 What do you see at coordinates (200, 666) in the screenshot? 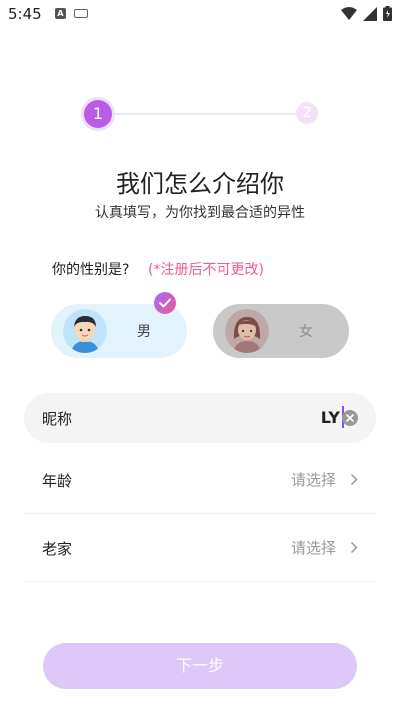
I see `next-button: 下一步` at bounding box center [200, 666].